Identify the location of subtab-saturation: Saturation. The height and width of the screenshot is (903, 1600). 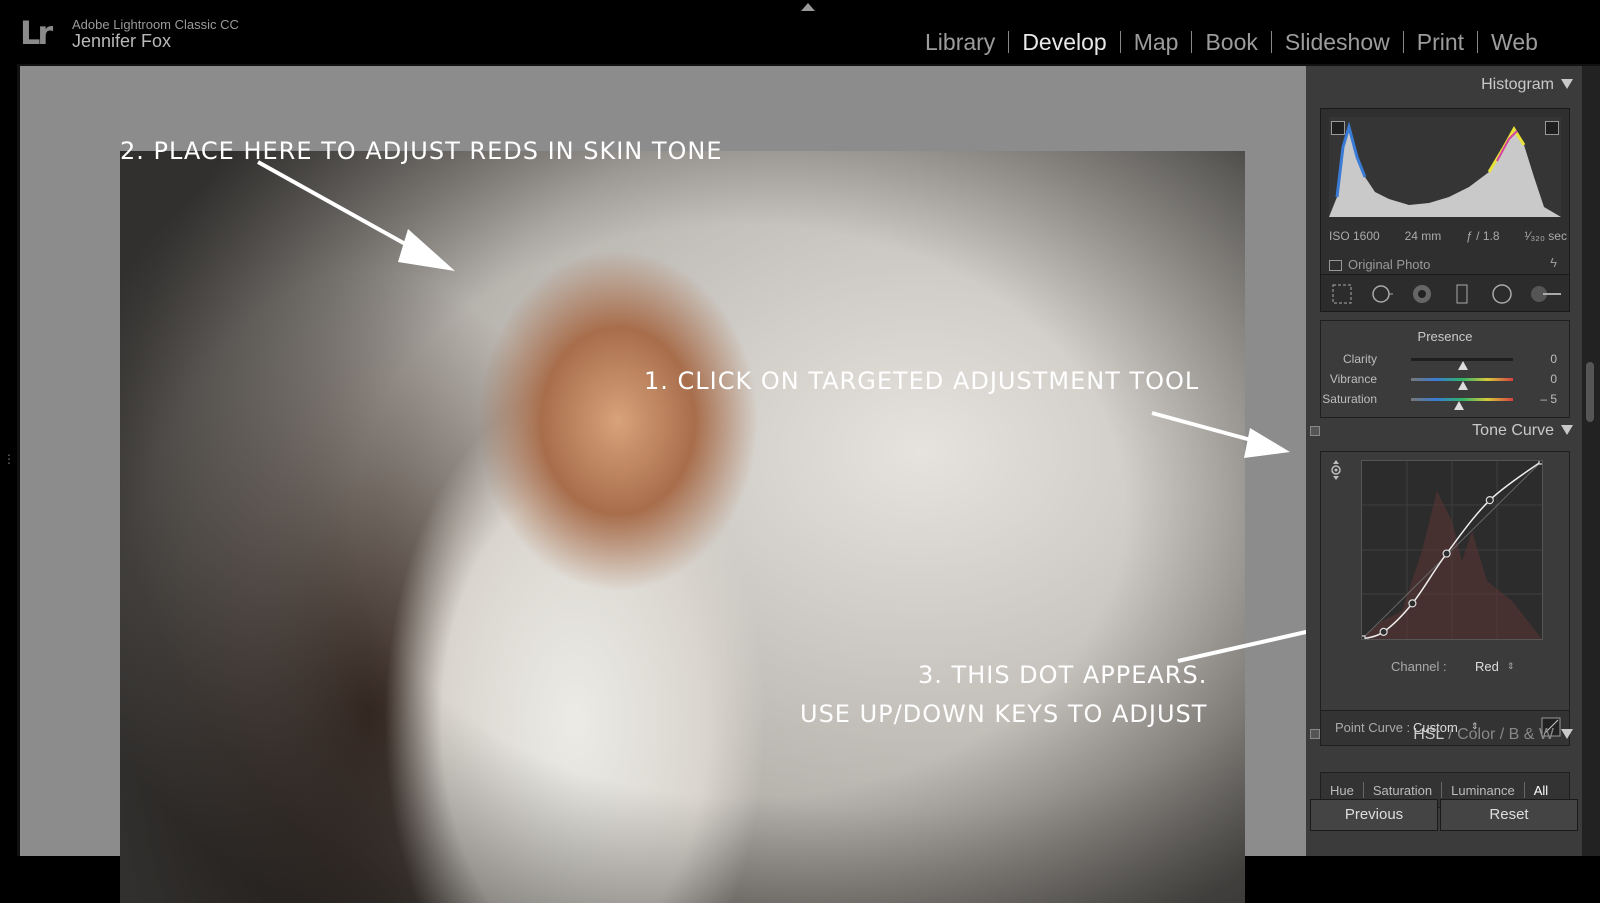
(1402, 790).